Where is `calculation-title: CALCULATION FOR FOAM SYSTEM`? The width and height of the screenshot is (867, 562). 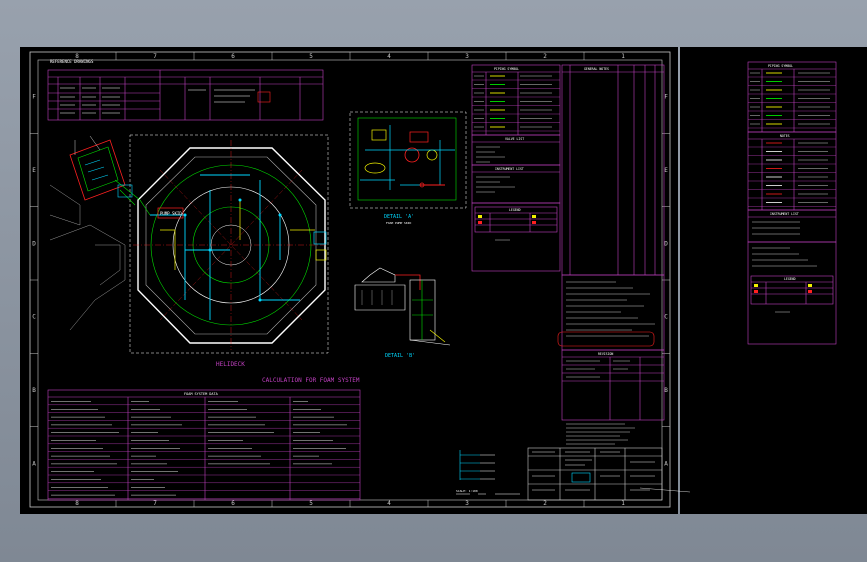
calculation-title: CALCULATION FOR FOAM SYSTEM is located at coordinates (311, 380).